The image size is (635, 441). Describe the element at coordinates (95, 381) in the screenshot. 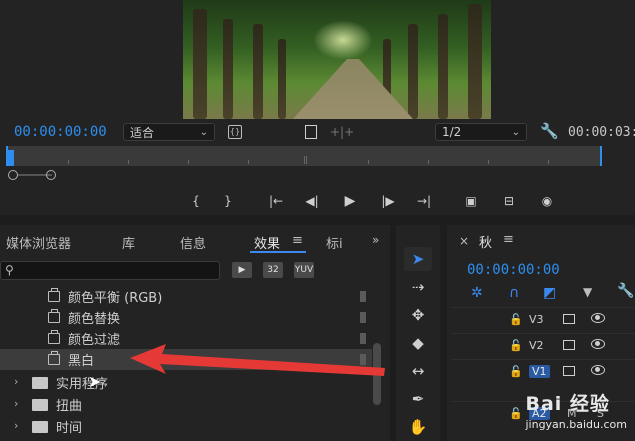

I see `mouse-cursor-icon: ➤` at that location.